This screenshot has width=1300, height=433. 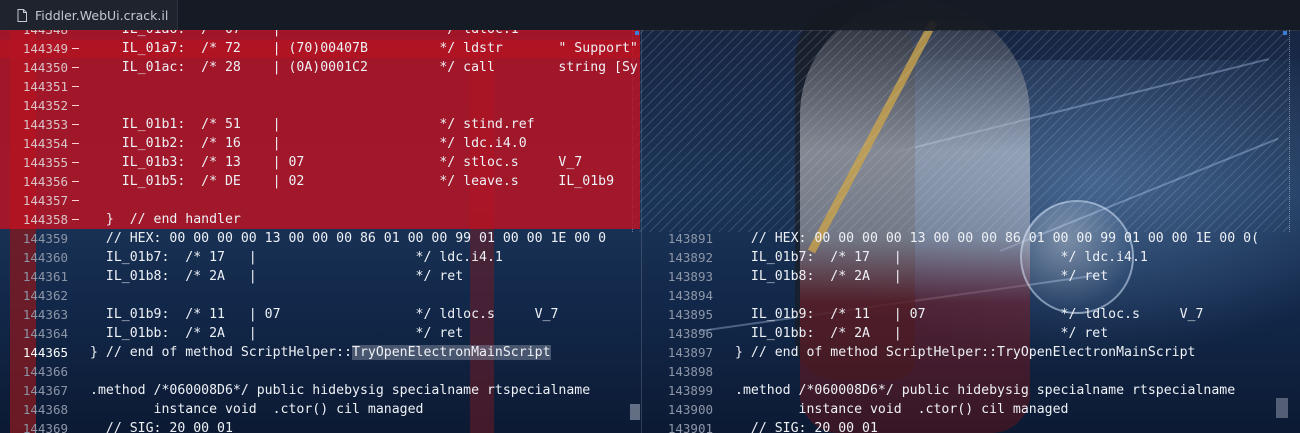 What do you see at coordinates (45, 67) in the screenshot?
I see `line-number: 144350` at bounding box center [45, 67].